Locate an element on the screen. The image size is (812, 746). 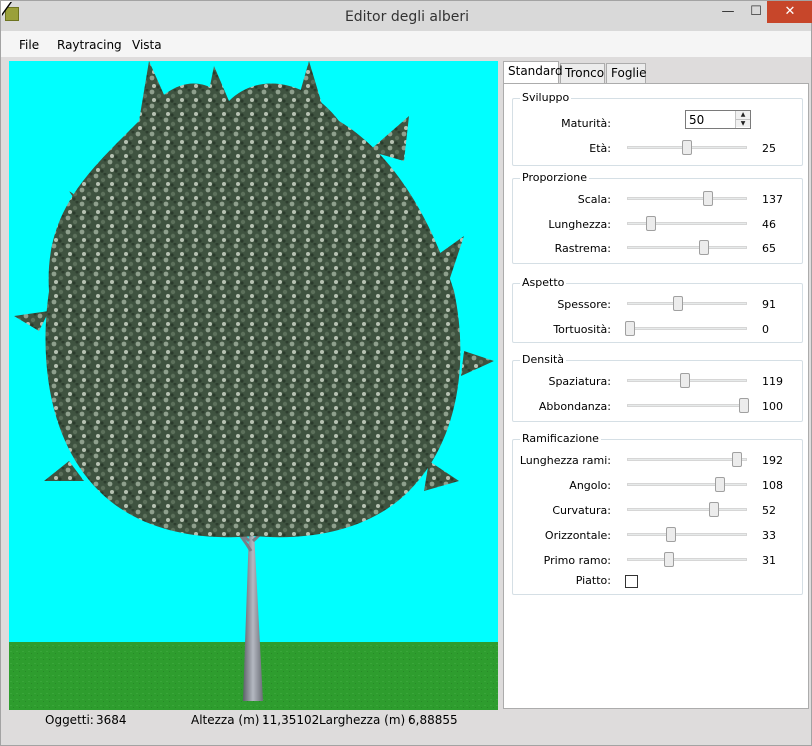
spaziatura-slider-thumb is located at coordinates (685, 380).